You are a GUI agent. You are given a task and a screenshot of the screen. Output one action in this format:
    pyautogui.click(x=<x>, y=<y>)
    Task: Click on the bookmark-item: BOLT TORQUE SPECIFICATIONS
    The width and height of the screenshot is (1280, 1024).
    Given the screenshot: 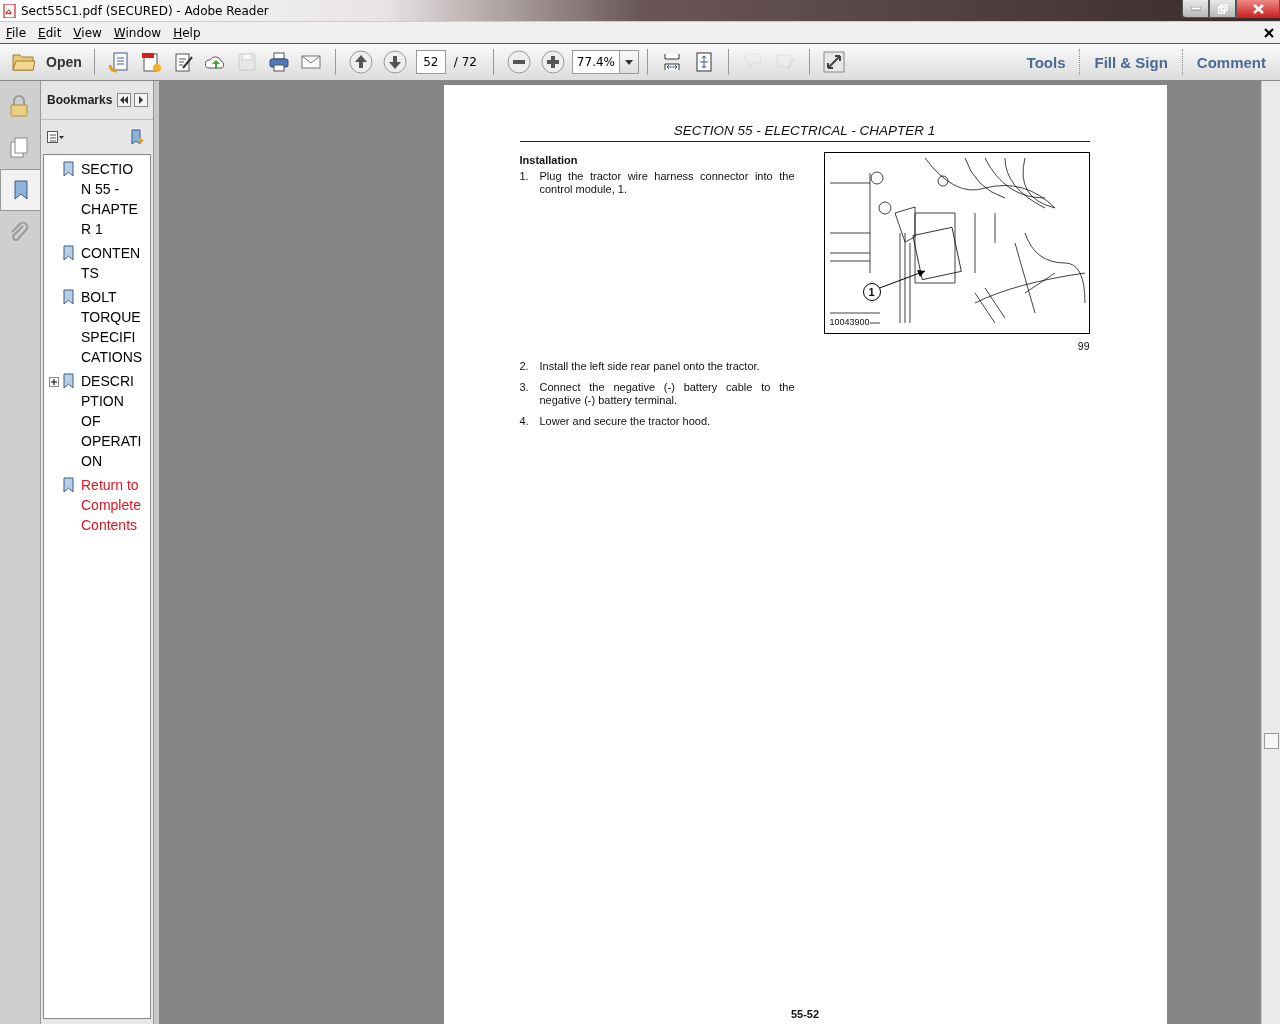 What is the action you would take?
    pyautogui.click(x=112, y=327)
    